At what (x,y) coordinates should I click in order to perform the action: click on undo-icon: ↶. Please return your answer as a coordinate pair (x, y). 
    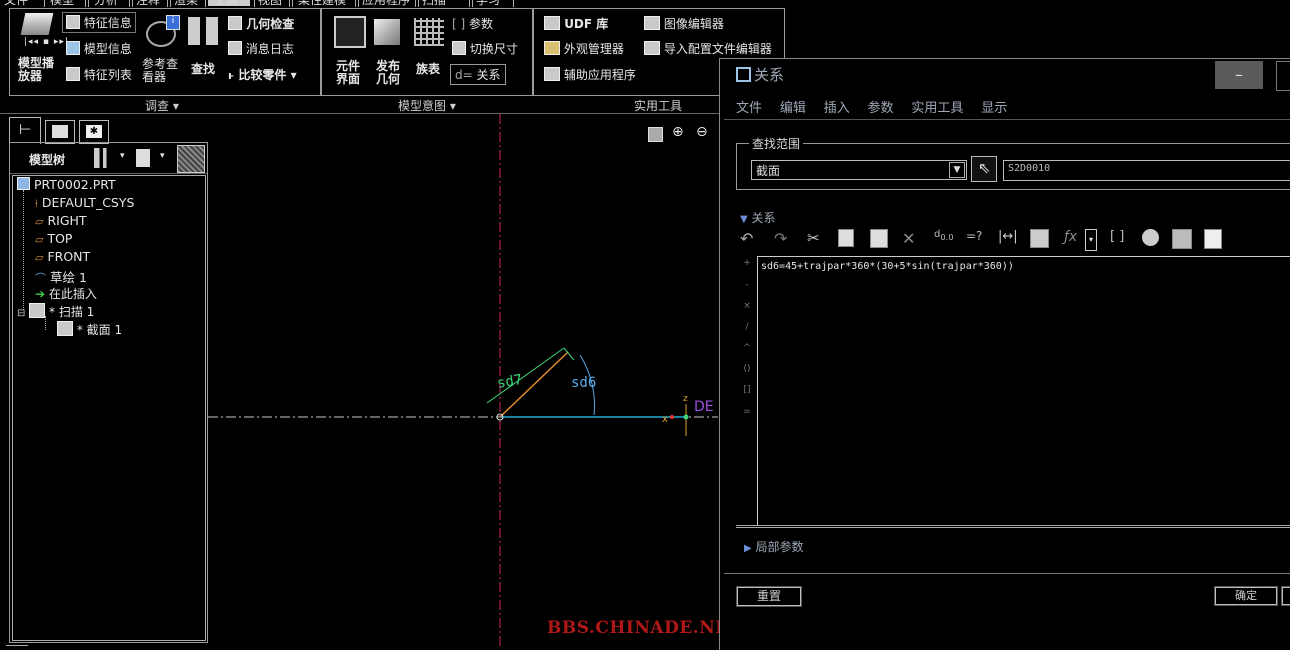
    Looking at the image, I should click on (750, 239).